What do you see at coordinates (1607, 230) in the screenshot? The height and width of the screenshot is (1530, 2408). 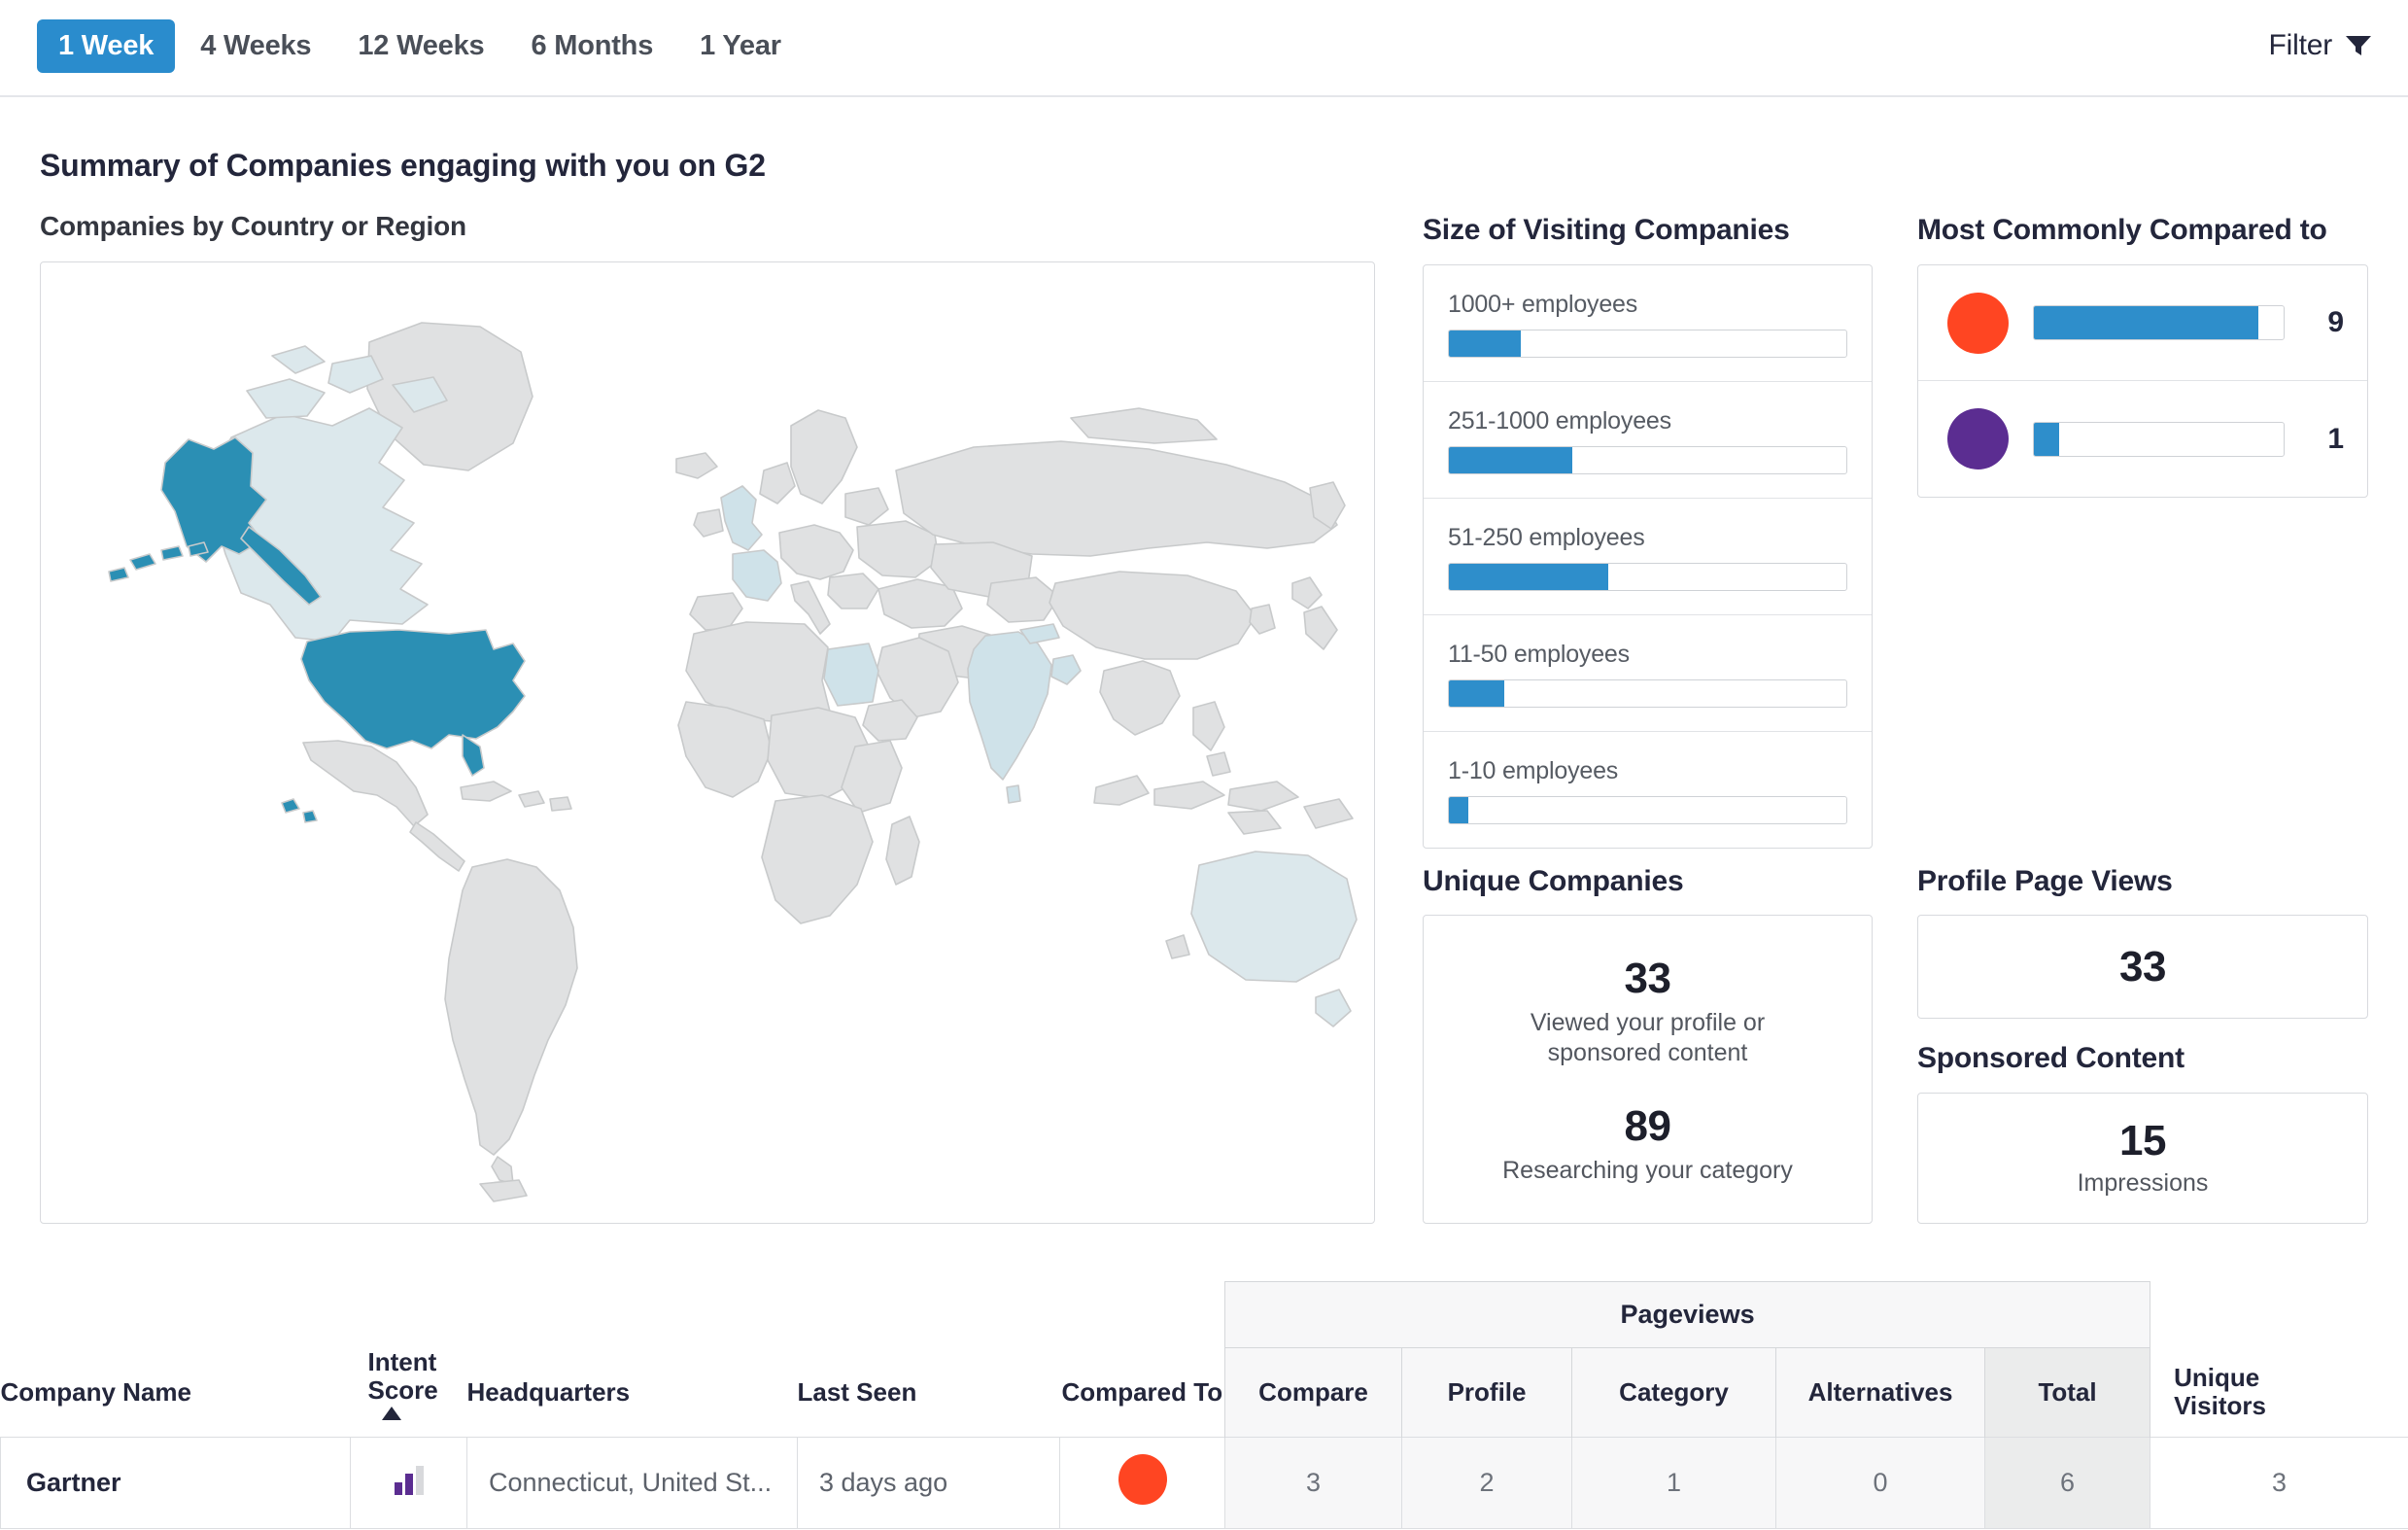 I see `size-panel-title: Size of Visiting Companies` at bounding box center [1607, 230].